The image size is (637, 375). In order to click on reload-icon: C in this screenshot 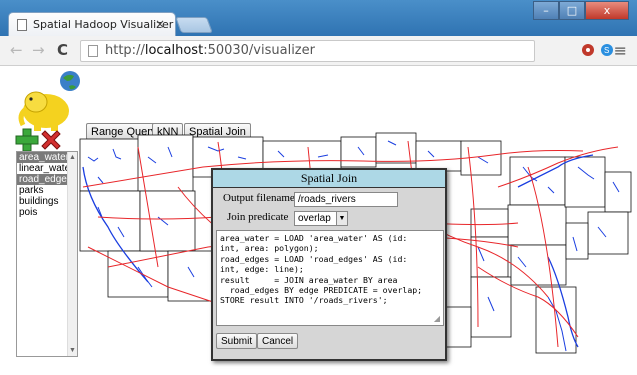, I will do `click(62, 50)`.